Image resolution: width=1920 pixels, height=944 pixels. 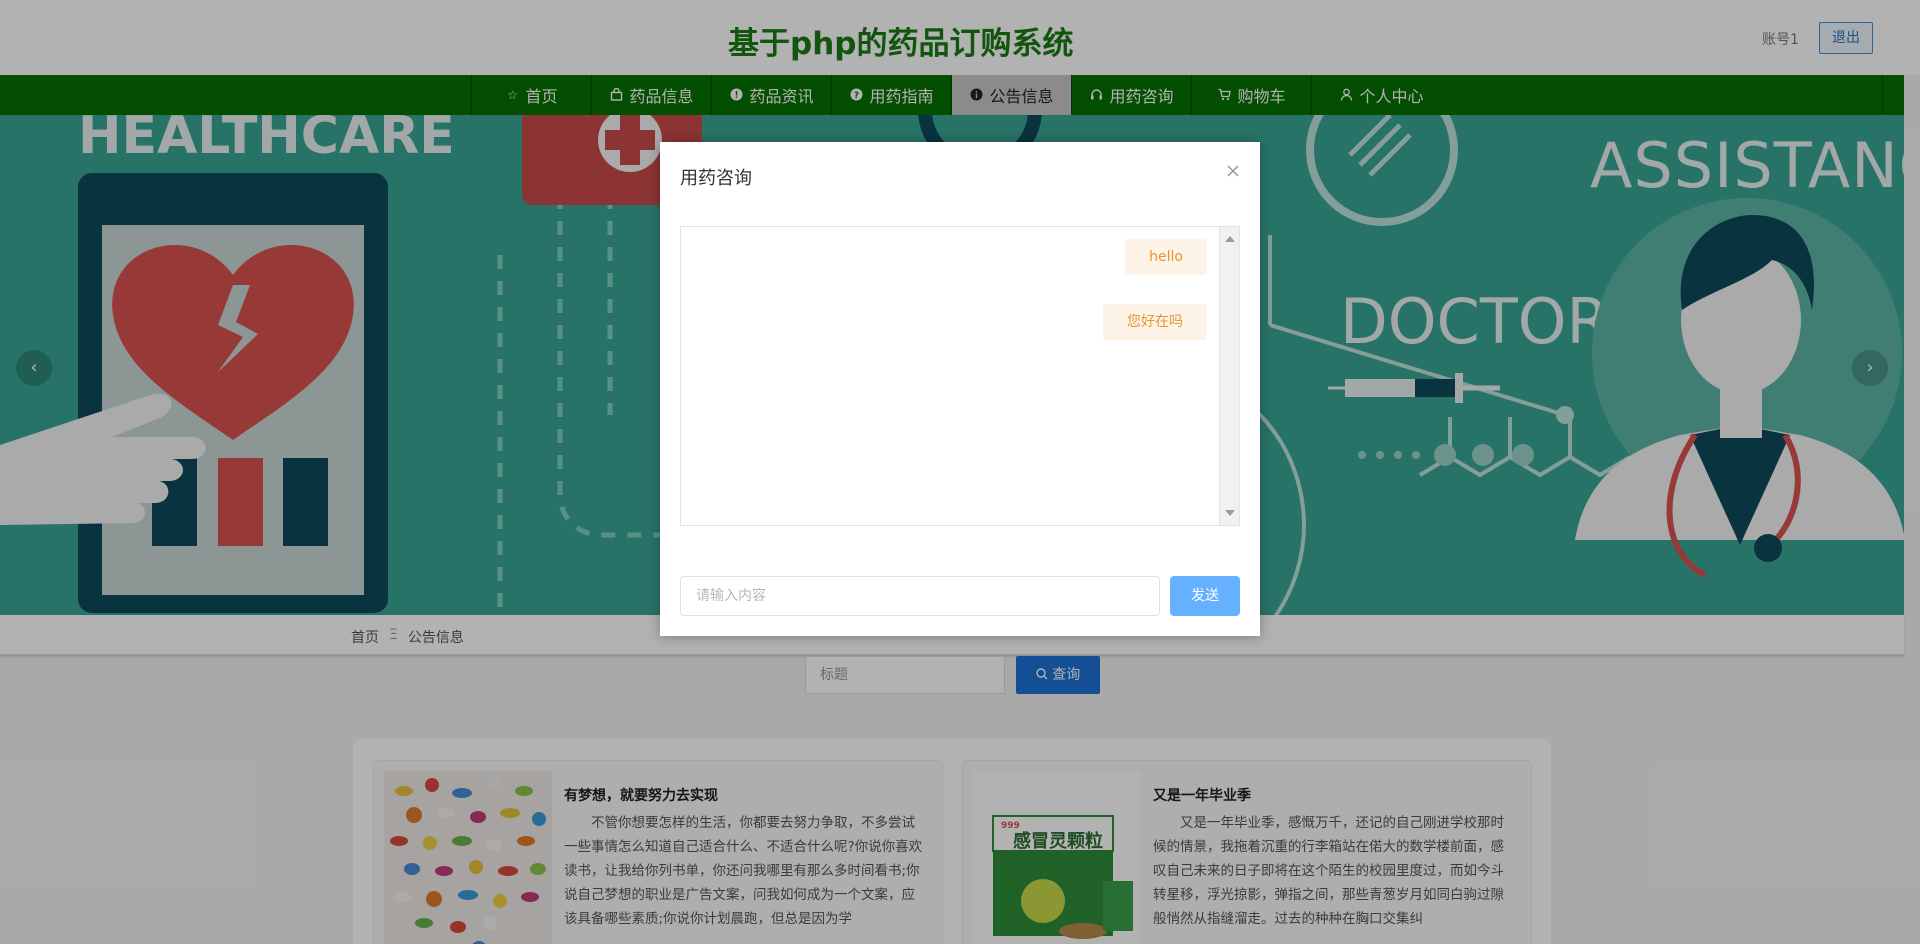 What do you see at coordinates (1230, 513) in the screenshot?
I see `scroll-down-icon` at bounding box center [1230, 513].